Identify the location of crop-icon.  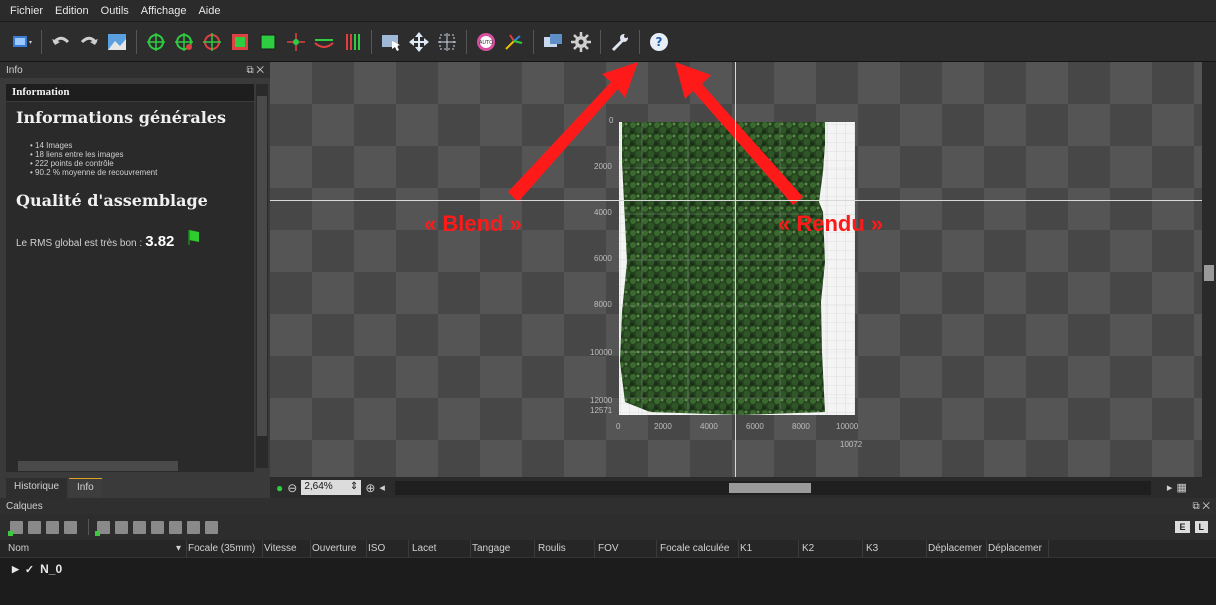
(268, 42).